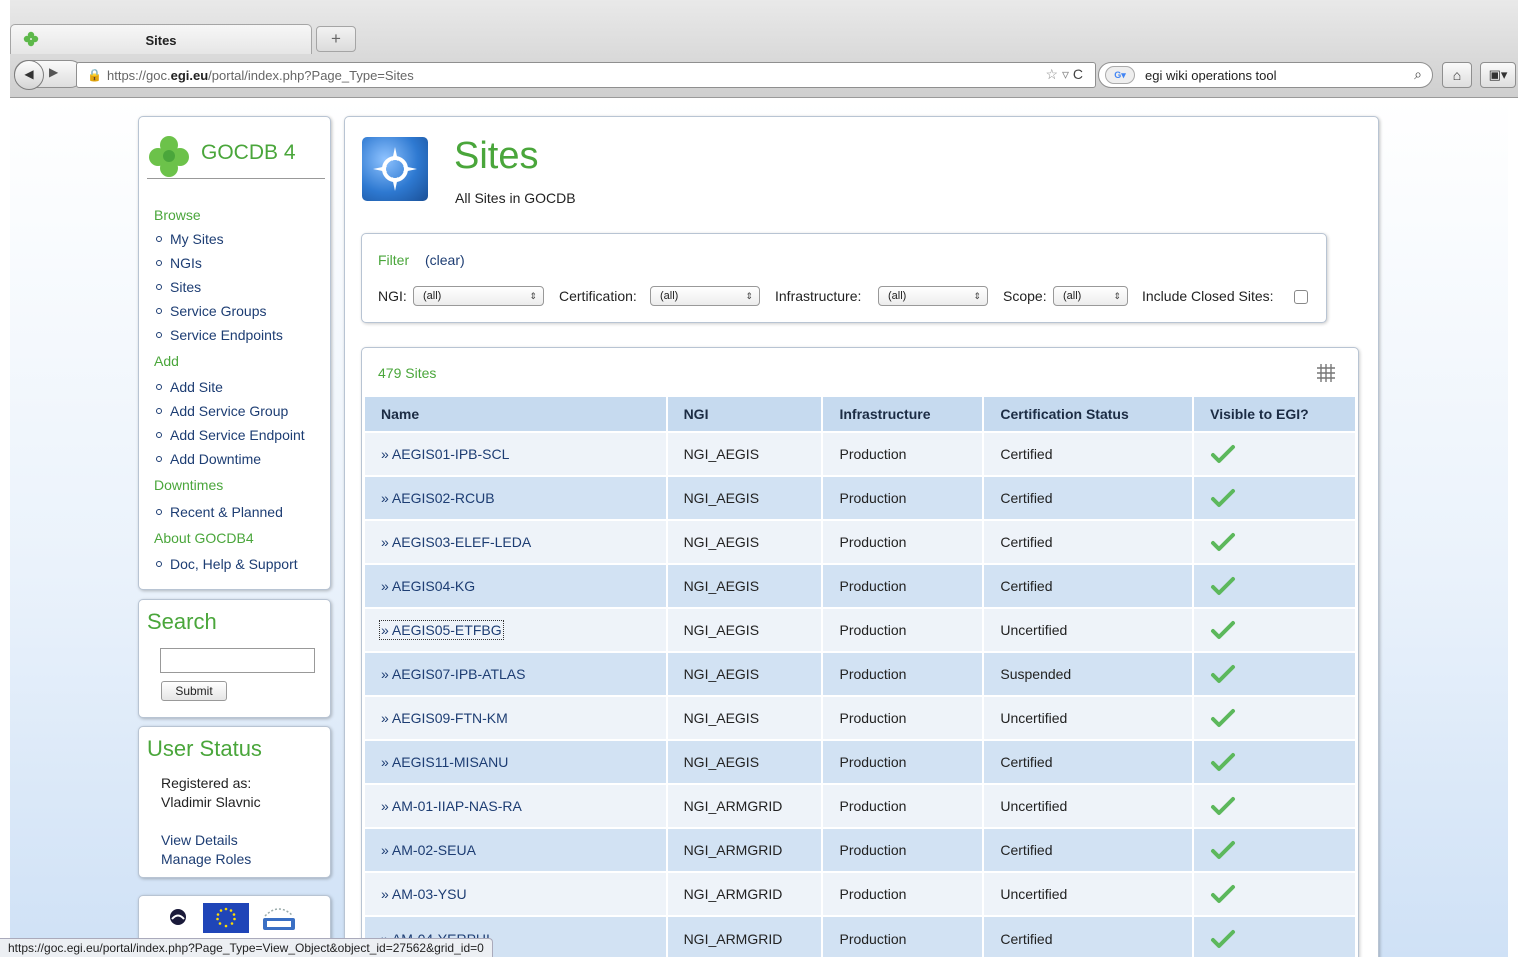  Describe the element at coordinates (1089, 936) in the screenshot. I see `table-cell: Certified` at that location.